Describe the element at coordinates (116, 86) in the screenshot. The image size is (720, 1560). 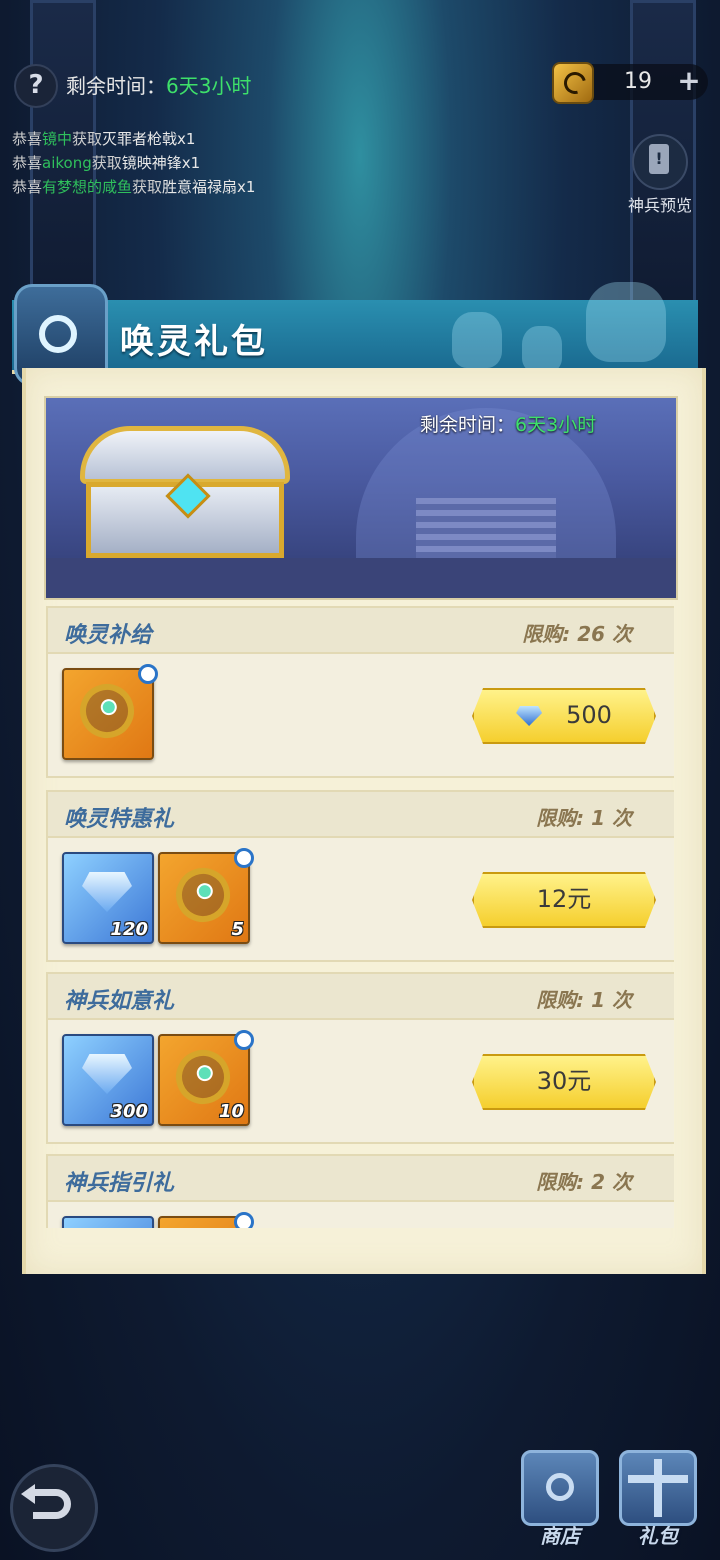
I see `event-timer-label: 剩余时间：` at that location.